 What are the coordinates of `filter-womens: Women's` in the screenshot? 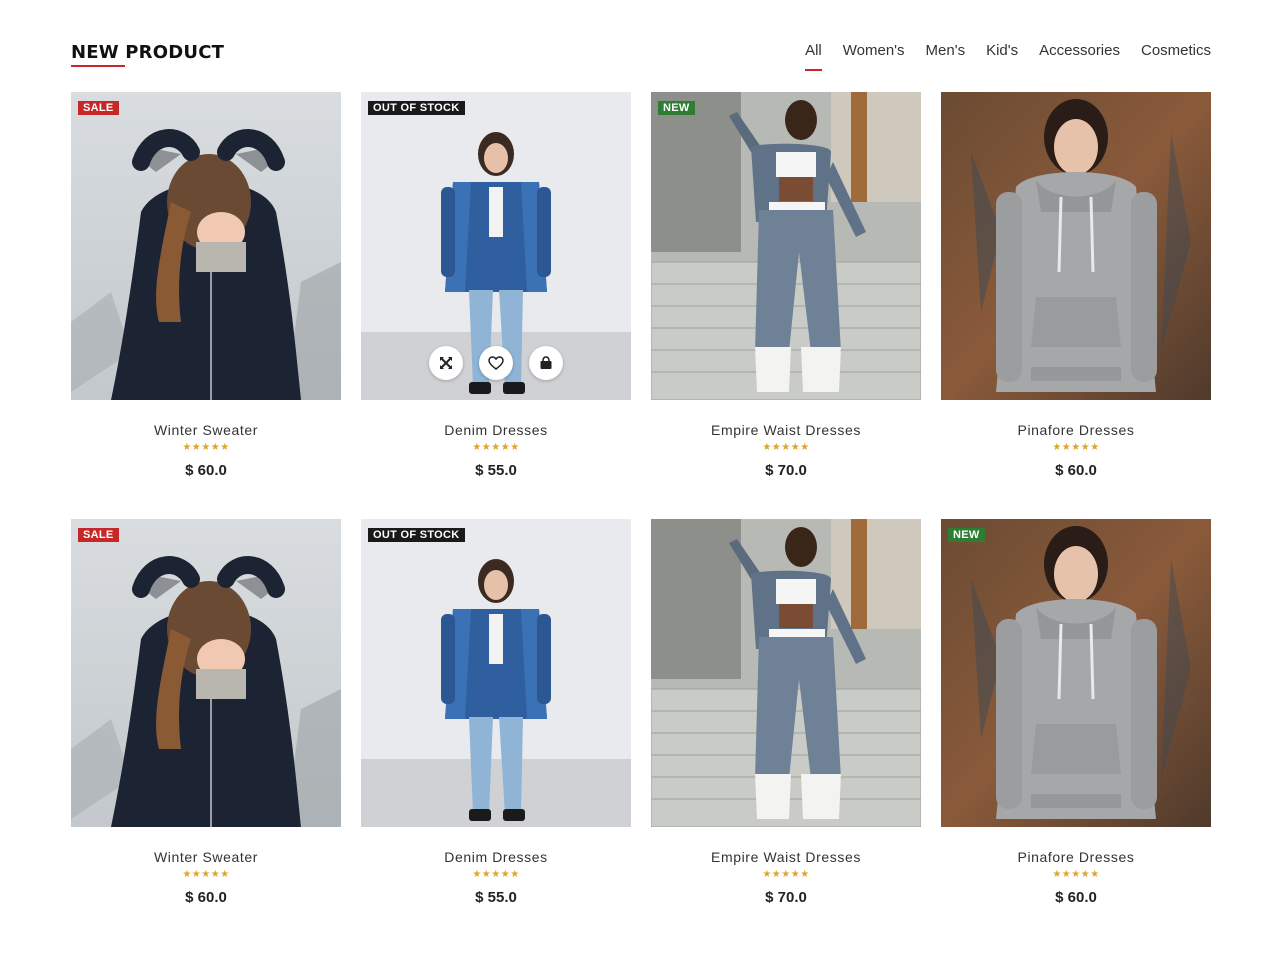 It's located at (874, 50).